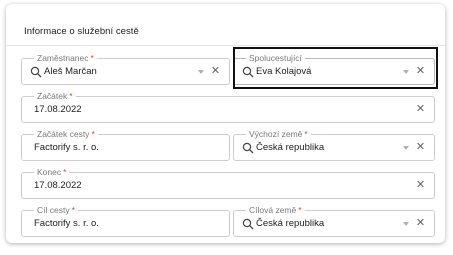  I want to click on companions-select: Spolucestující Eva Kolajová ✕, so click(334, 69).